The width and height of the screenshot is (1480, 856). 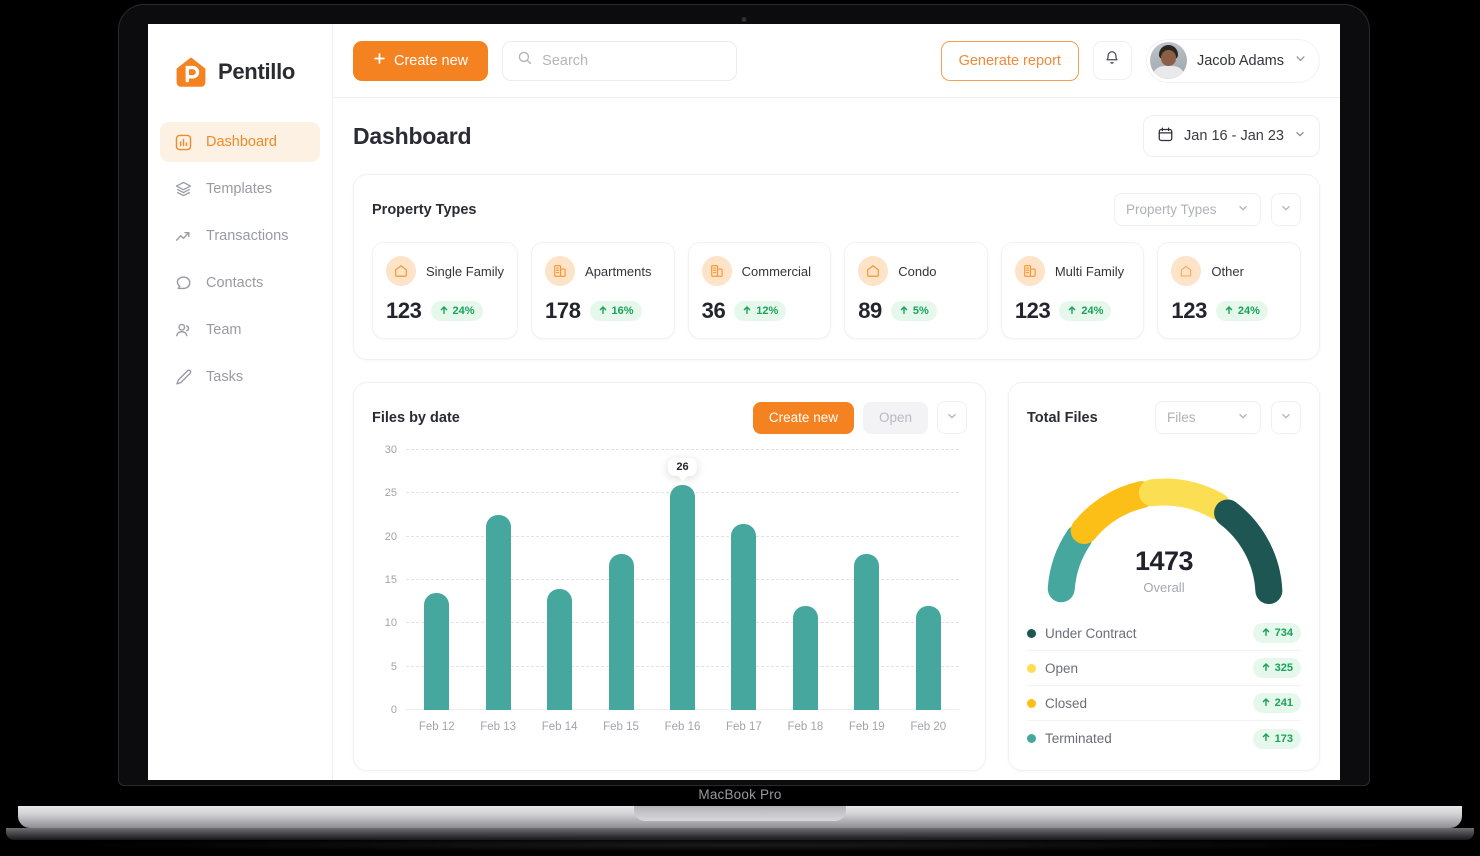 What do you see at coordinates (559, 727) in the screenshot?
I see `chart-x-tick: Feb 14` at bounding box center [559, 727].